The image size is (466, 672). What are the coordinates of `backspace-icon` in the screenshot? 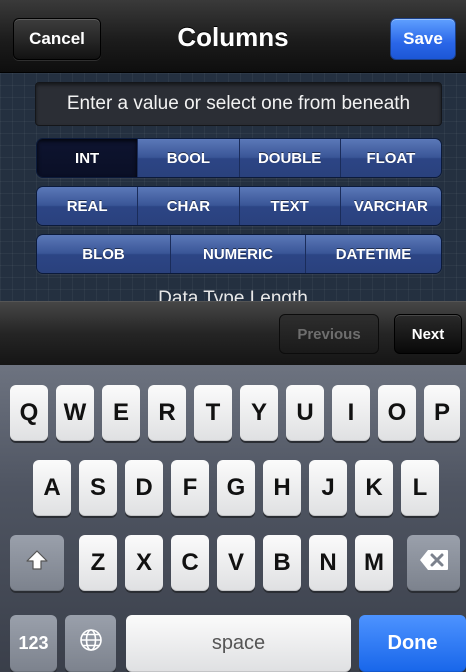 It's located at (434, 563).